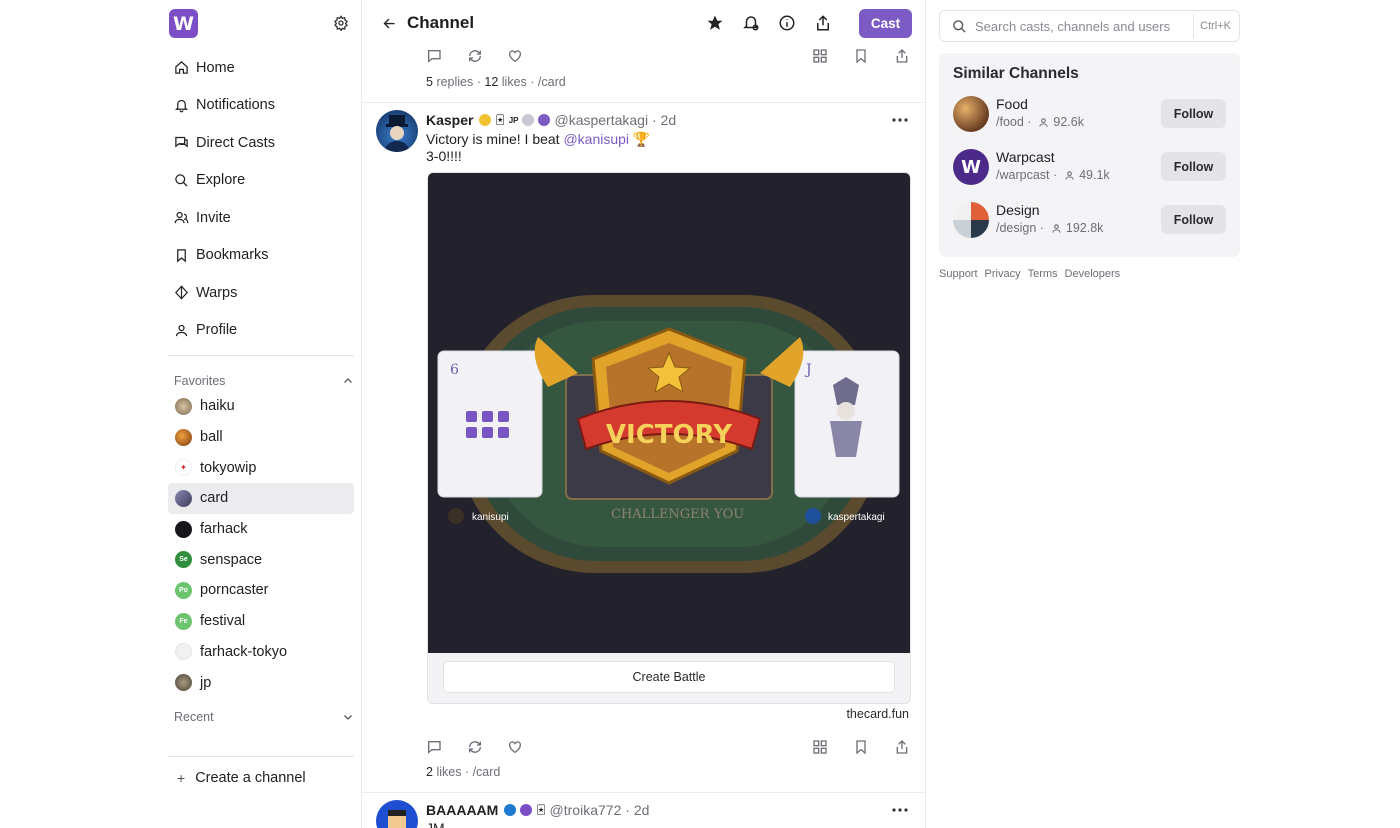 This screenshot has height=828, width=1400. Describe the element at coordinates (1089, 26) in the screenshot. I see `search-input: Search casts, channels and users Ctrl+K` at that location.